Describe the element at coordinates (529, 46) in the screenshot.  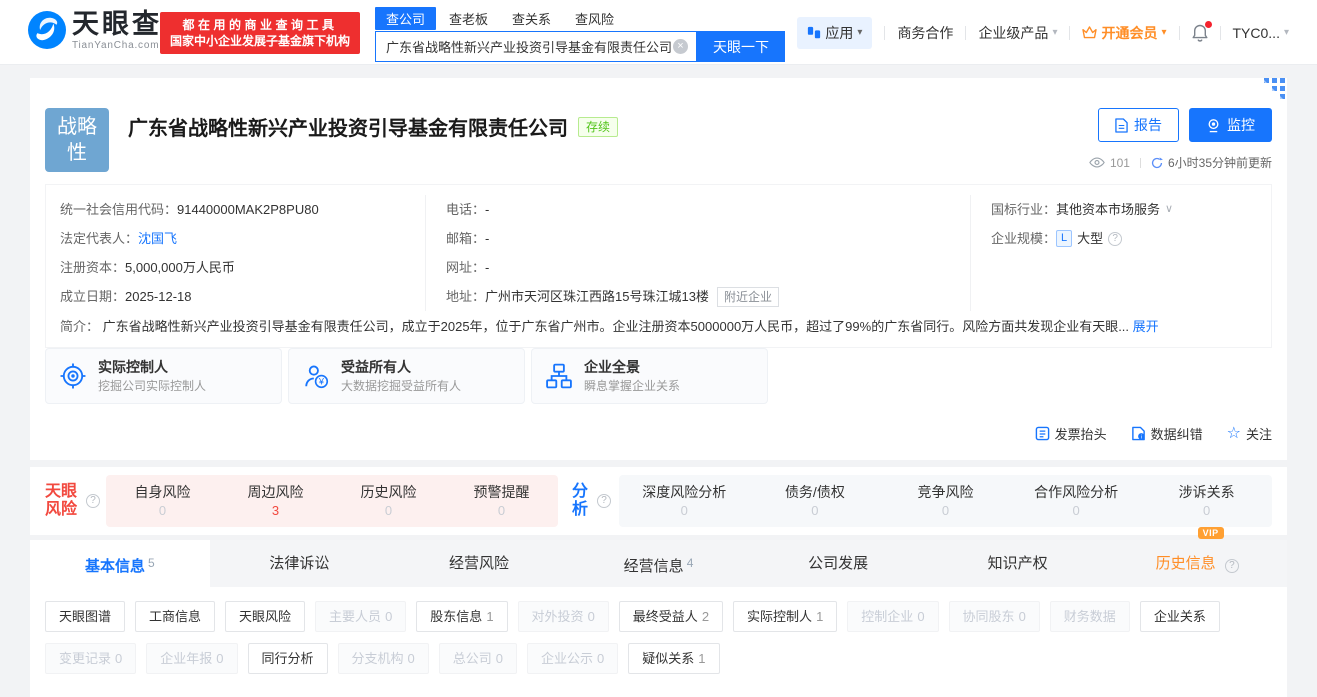
I see `search-input` at that location.